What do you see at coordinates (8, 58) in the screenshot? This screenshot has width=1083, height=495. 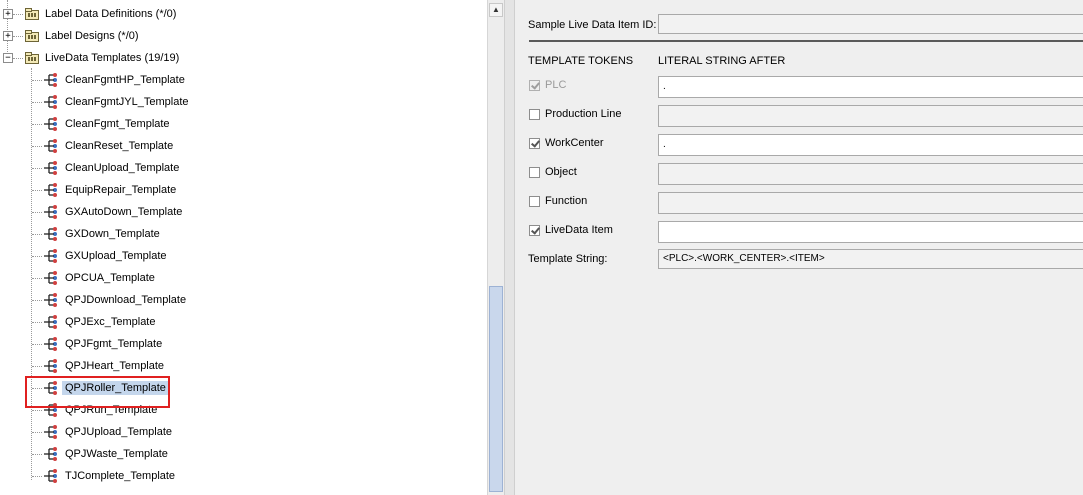 I see `minus-expander-icon: −` at bounding box center [8, 58].